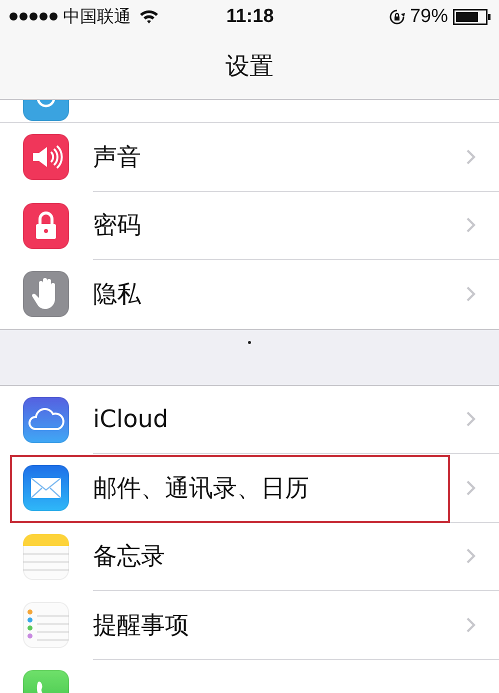 This screenshot has height=693, width=499. What do you see at coordinates (141, 625) in the screenshot?
I see `row-label: 提醒事项` at bounding box center [141, 625].